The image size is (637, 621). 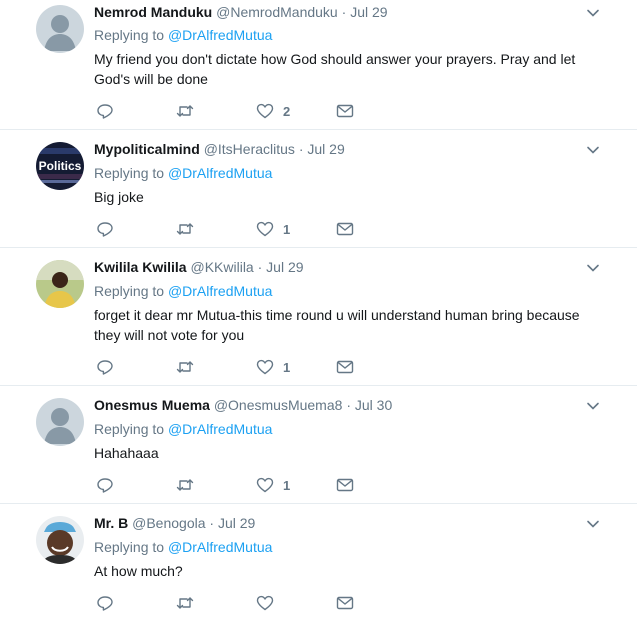 What do you see at coordinates (152, 405) in the screenshot?
I see `display-name: Onesmus Muema` at bounding box center [152, 405].